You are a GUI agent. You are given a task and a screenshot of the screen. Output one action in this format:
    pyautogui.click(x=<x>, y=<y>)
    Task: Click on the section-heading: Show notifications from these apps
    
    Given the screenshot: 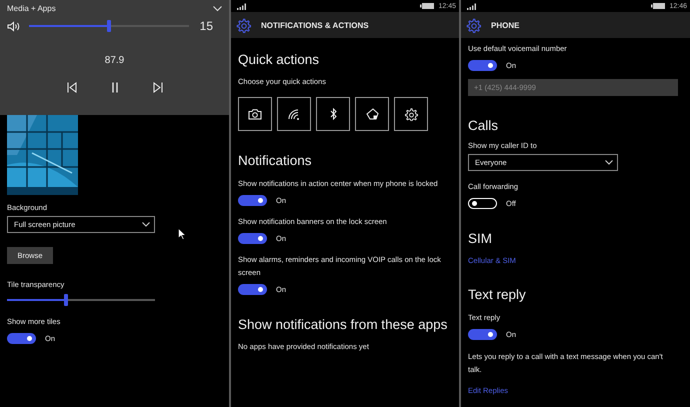 What is the action you would take?
    pyautogui.click(x=343, y=324)
    